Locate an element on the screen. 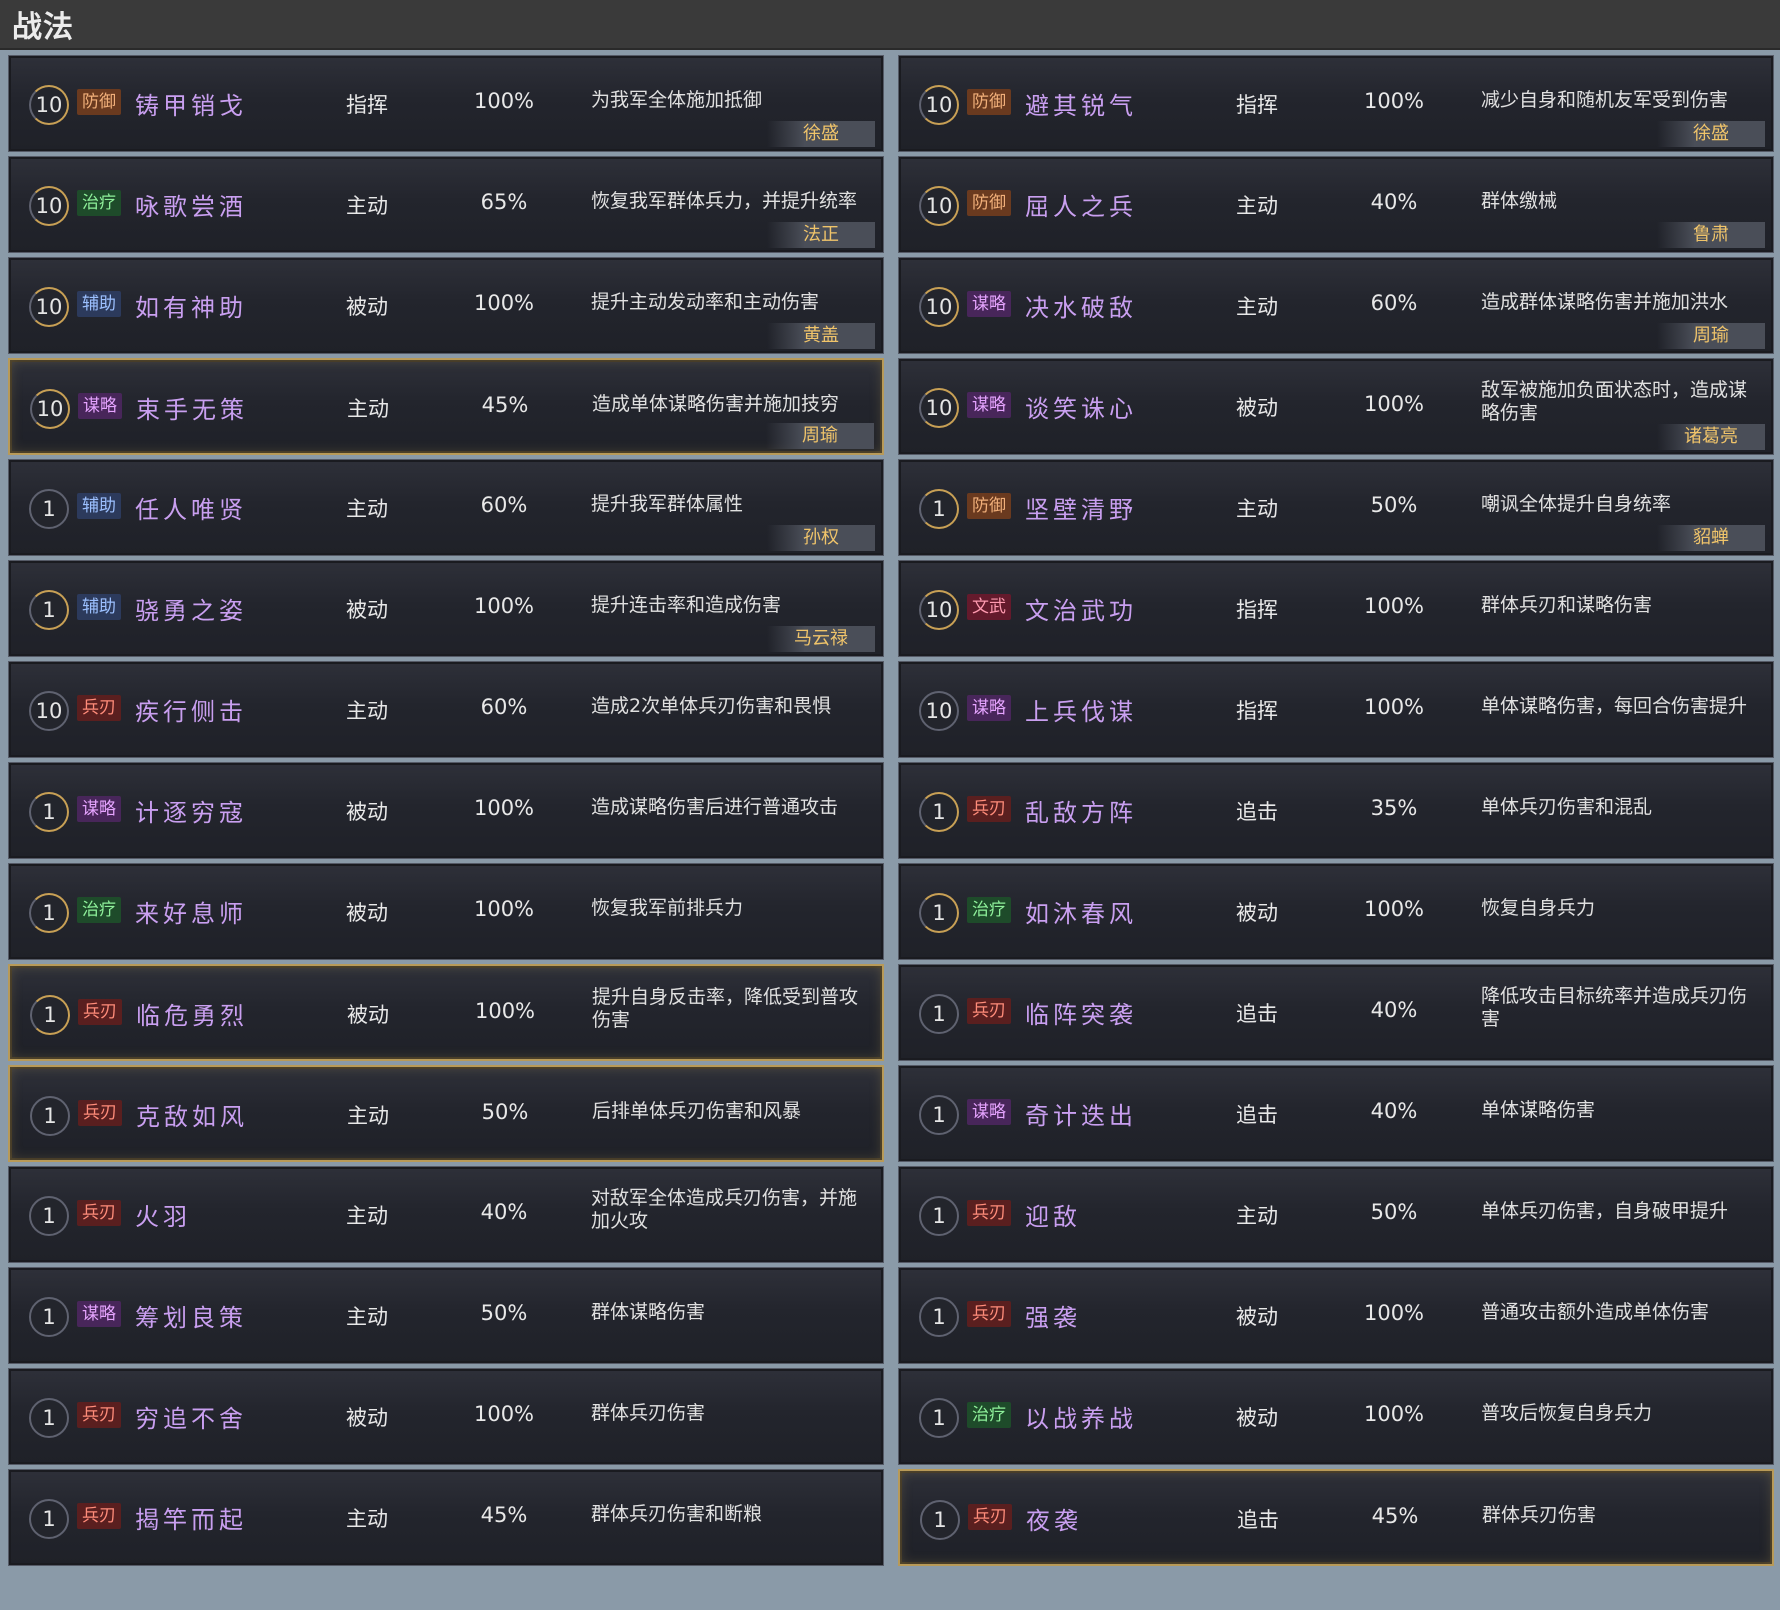  tactic-row: 1 兵刃 火羽 主动 40% 对敌军全体造成兵刃伤害，并施加火攻 is located at coordinates (446, 1214).